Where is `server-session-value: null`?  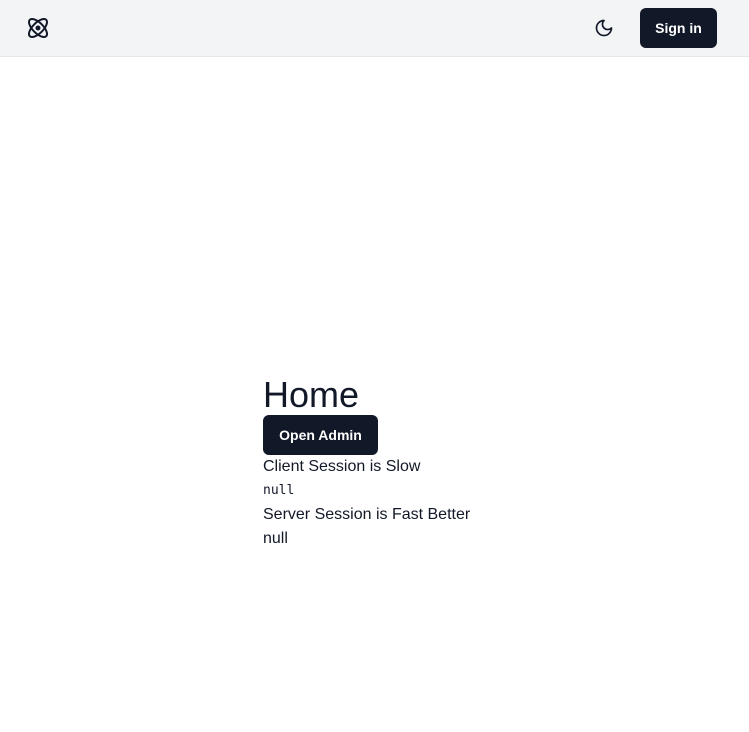 server-session-value: null is located at coordinates (275, 538).